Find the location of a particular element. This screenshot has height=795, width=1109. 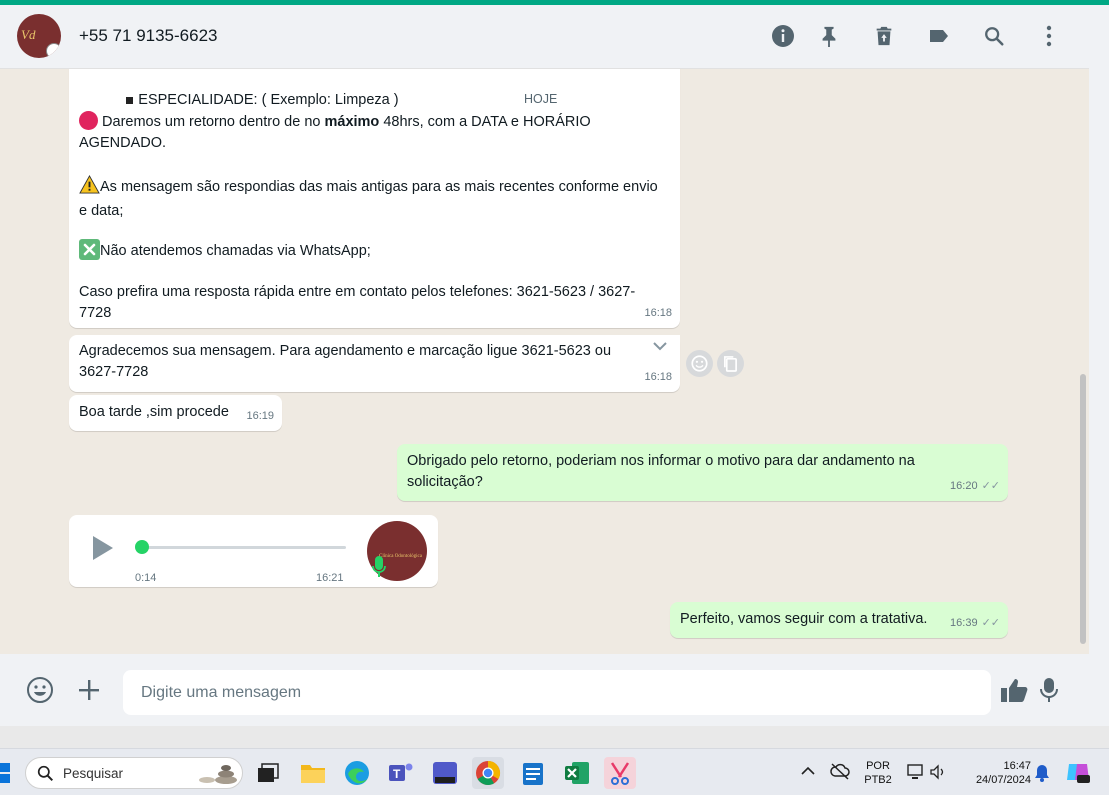

stones-decor-icon is located at coordinates (217, 776).